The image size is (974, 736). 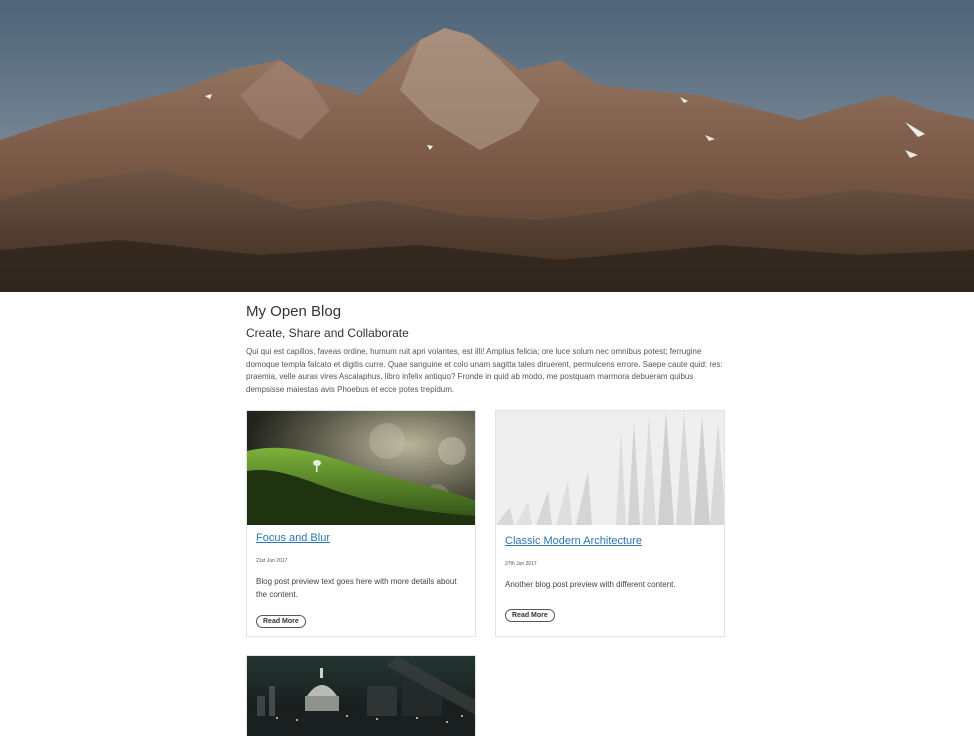 I want to click on post-title-link: Classic Modern Architecture, so click(x=573, y=541).